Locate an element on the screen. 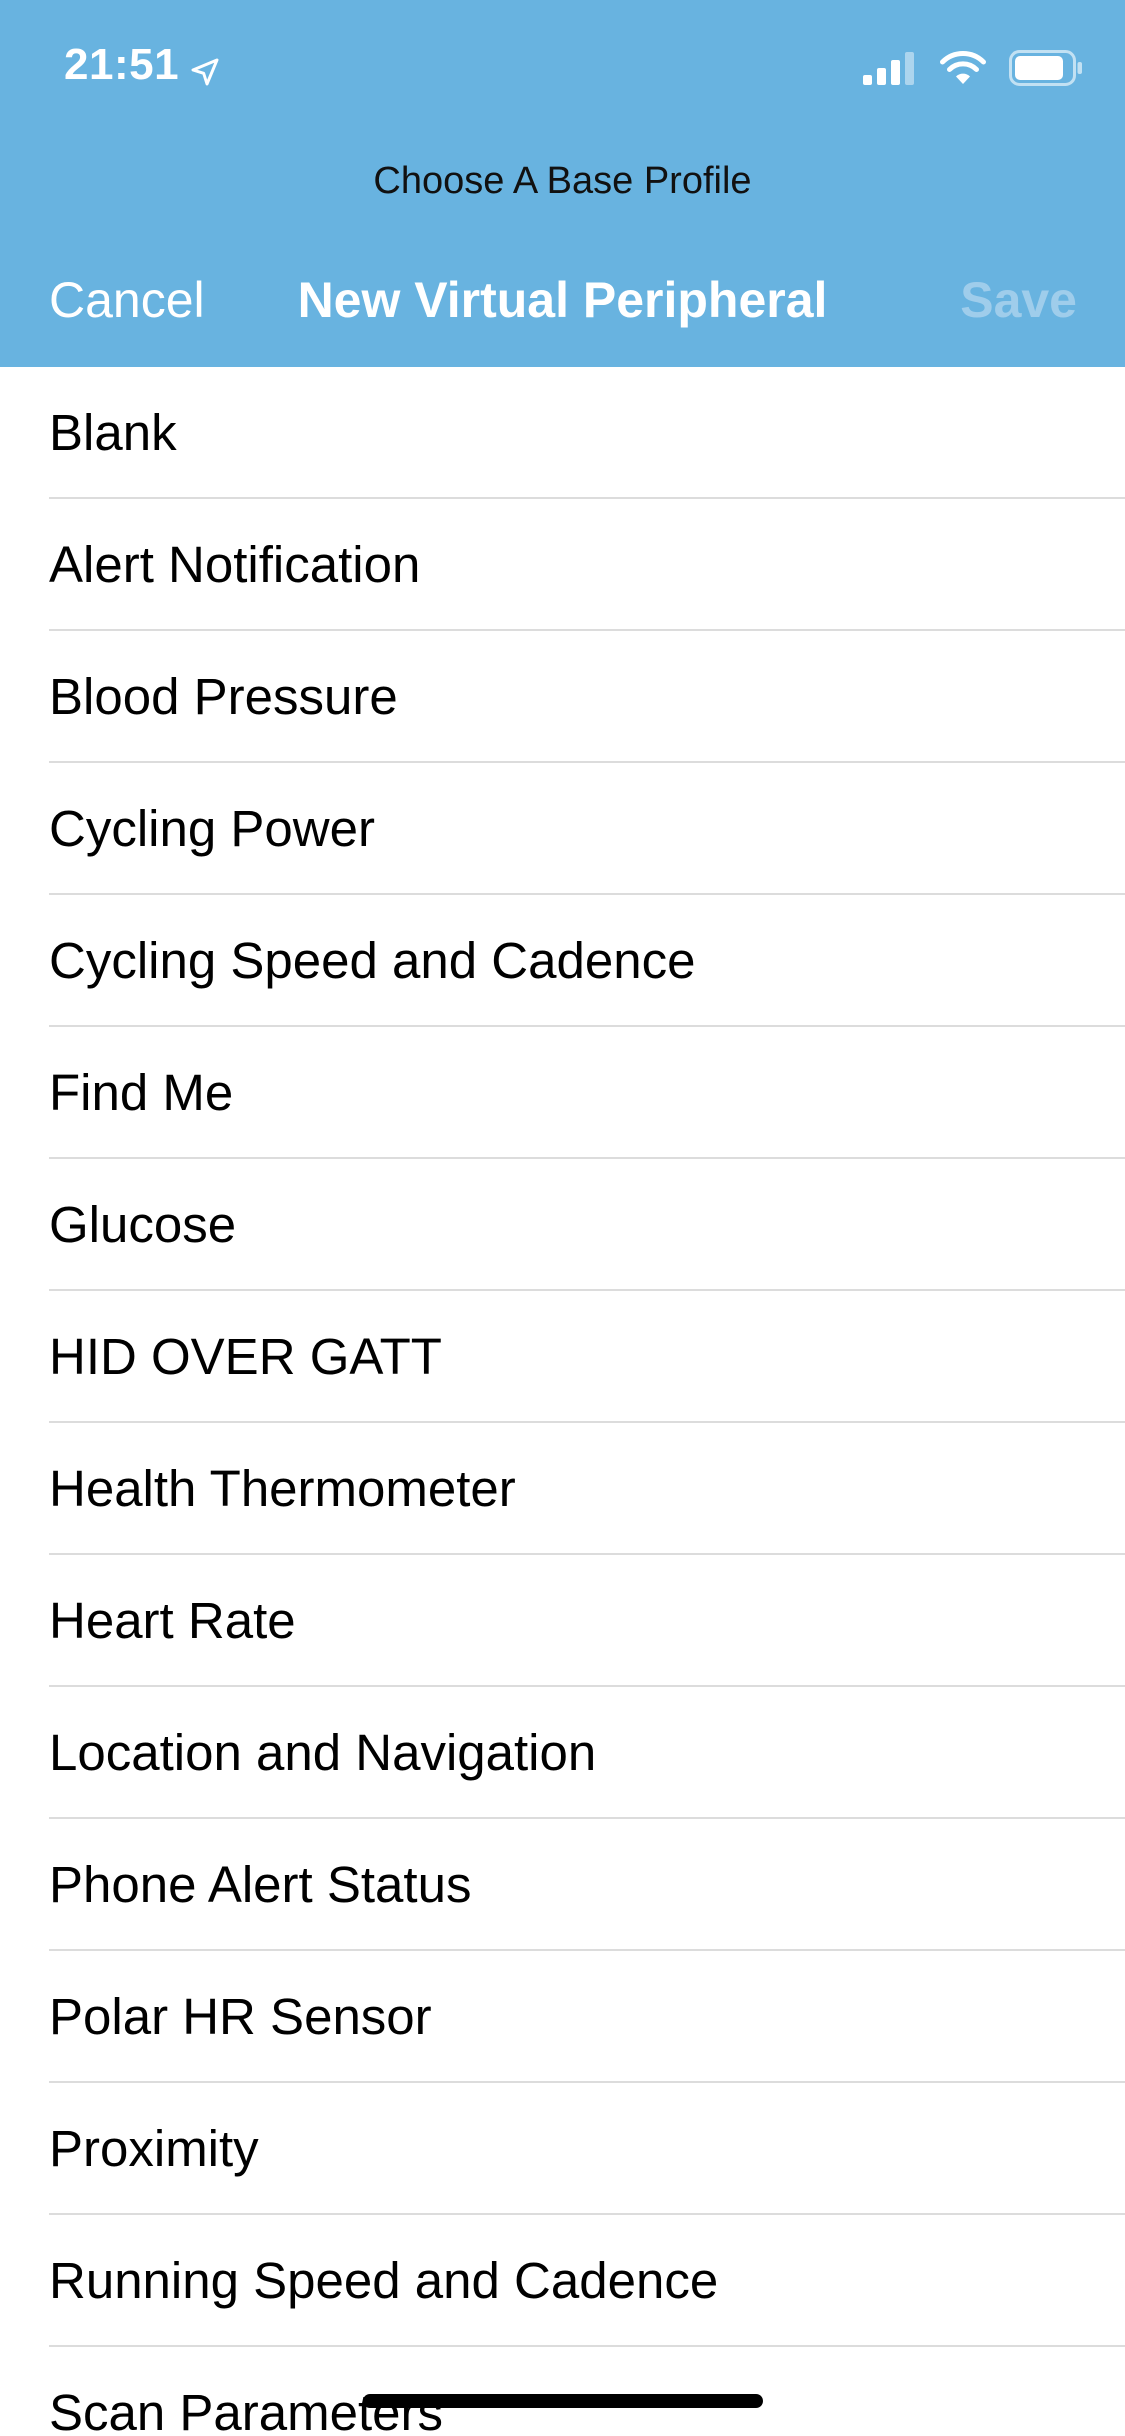  list-item: Polar HR Sensor is located at coordinates (562, 2017).